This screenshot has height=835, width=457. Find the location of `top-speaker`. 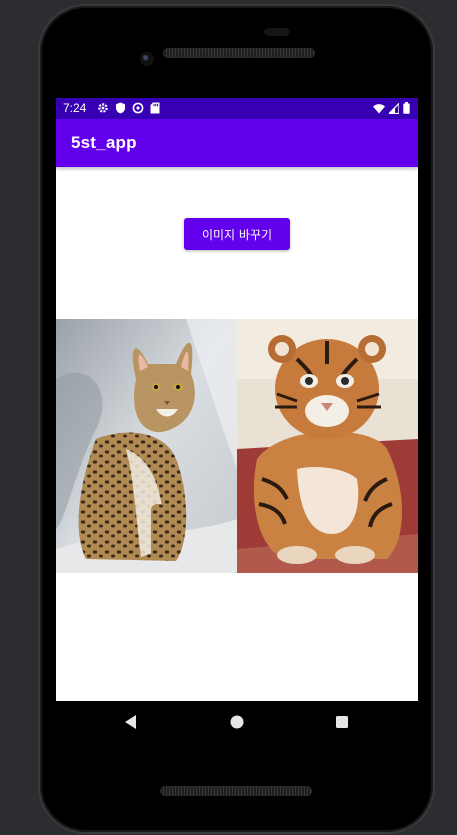

top-speaker is located at coordinates (239, 53).